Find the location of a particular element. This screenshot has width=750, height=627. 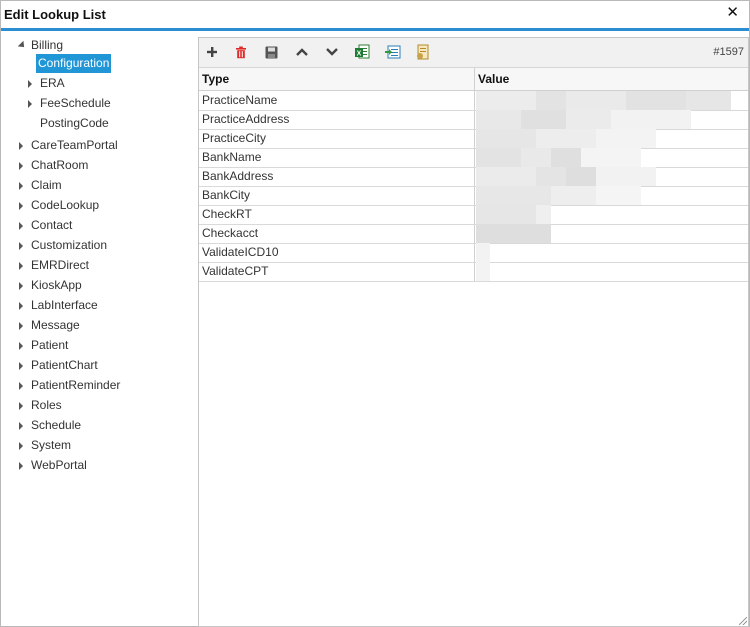

table-row: PracticeCity is located at coordinates (473, 139).